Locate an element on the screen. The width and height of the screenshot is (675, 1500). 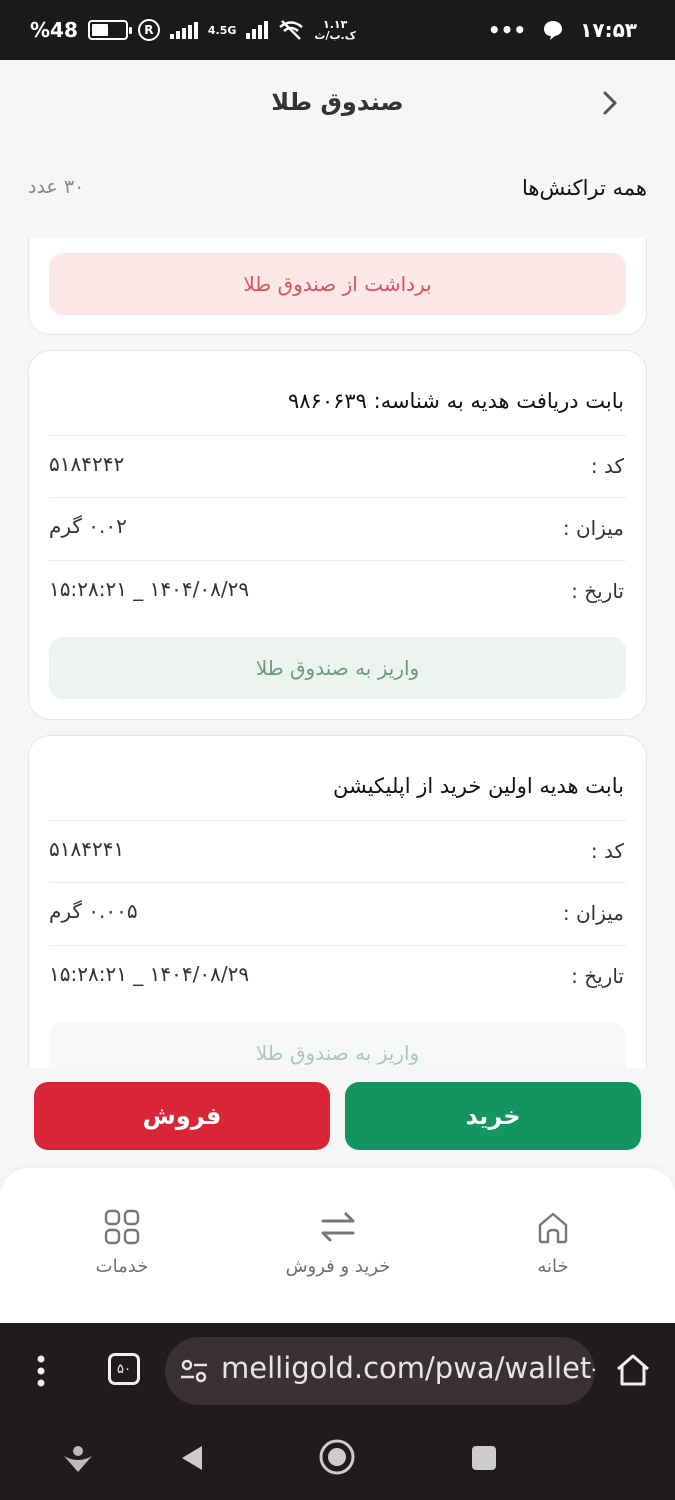
tab-count: ۵۰ is located at coordinates (124, 1369).